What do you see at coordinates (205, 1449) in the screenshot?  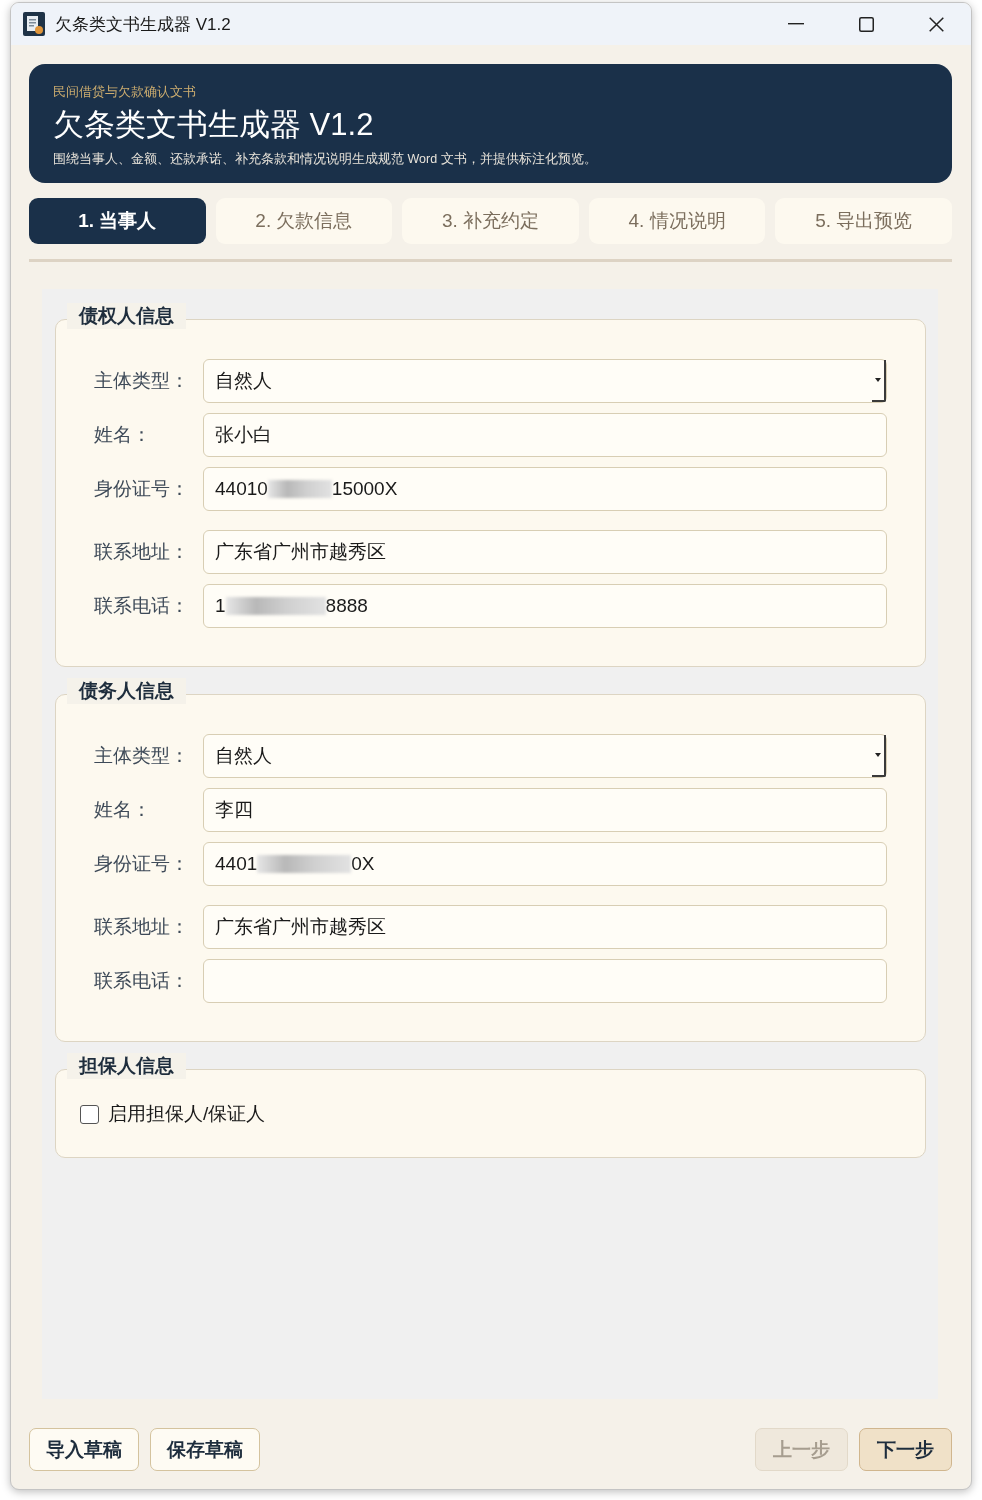 I see `draft-button: 保存草稿` at bounding box center [205, 1449].